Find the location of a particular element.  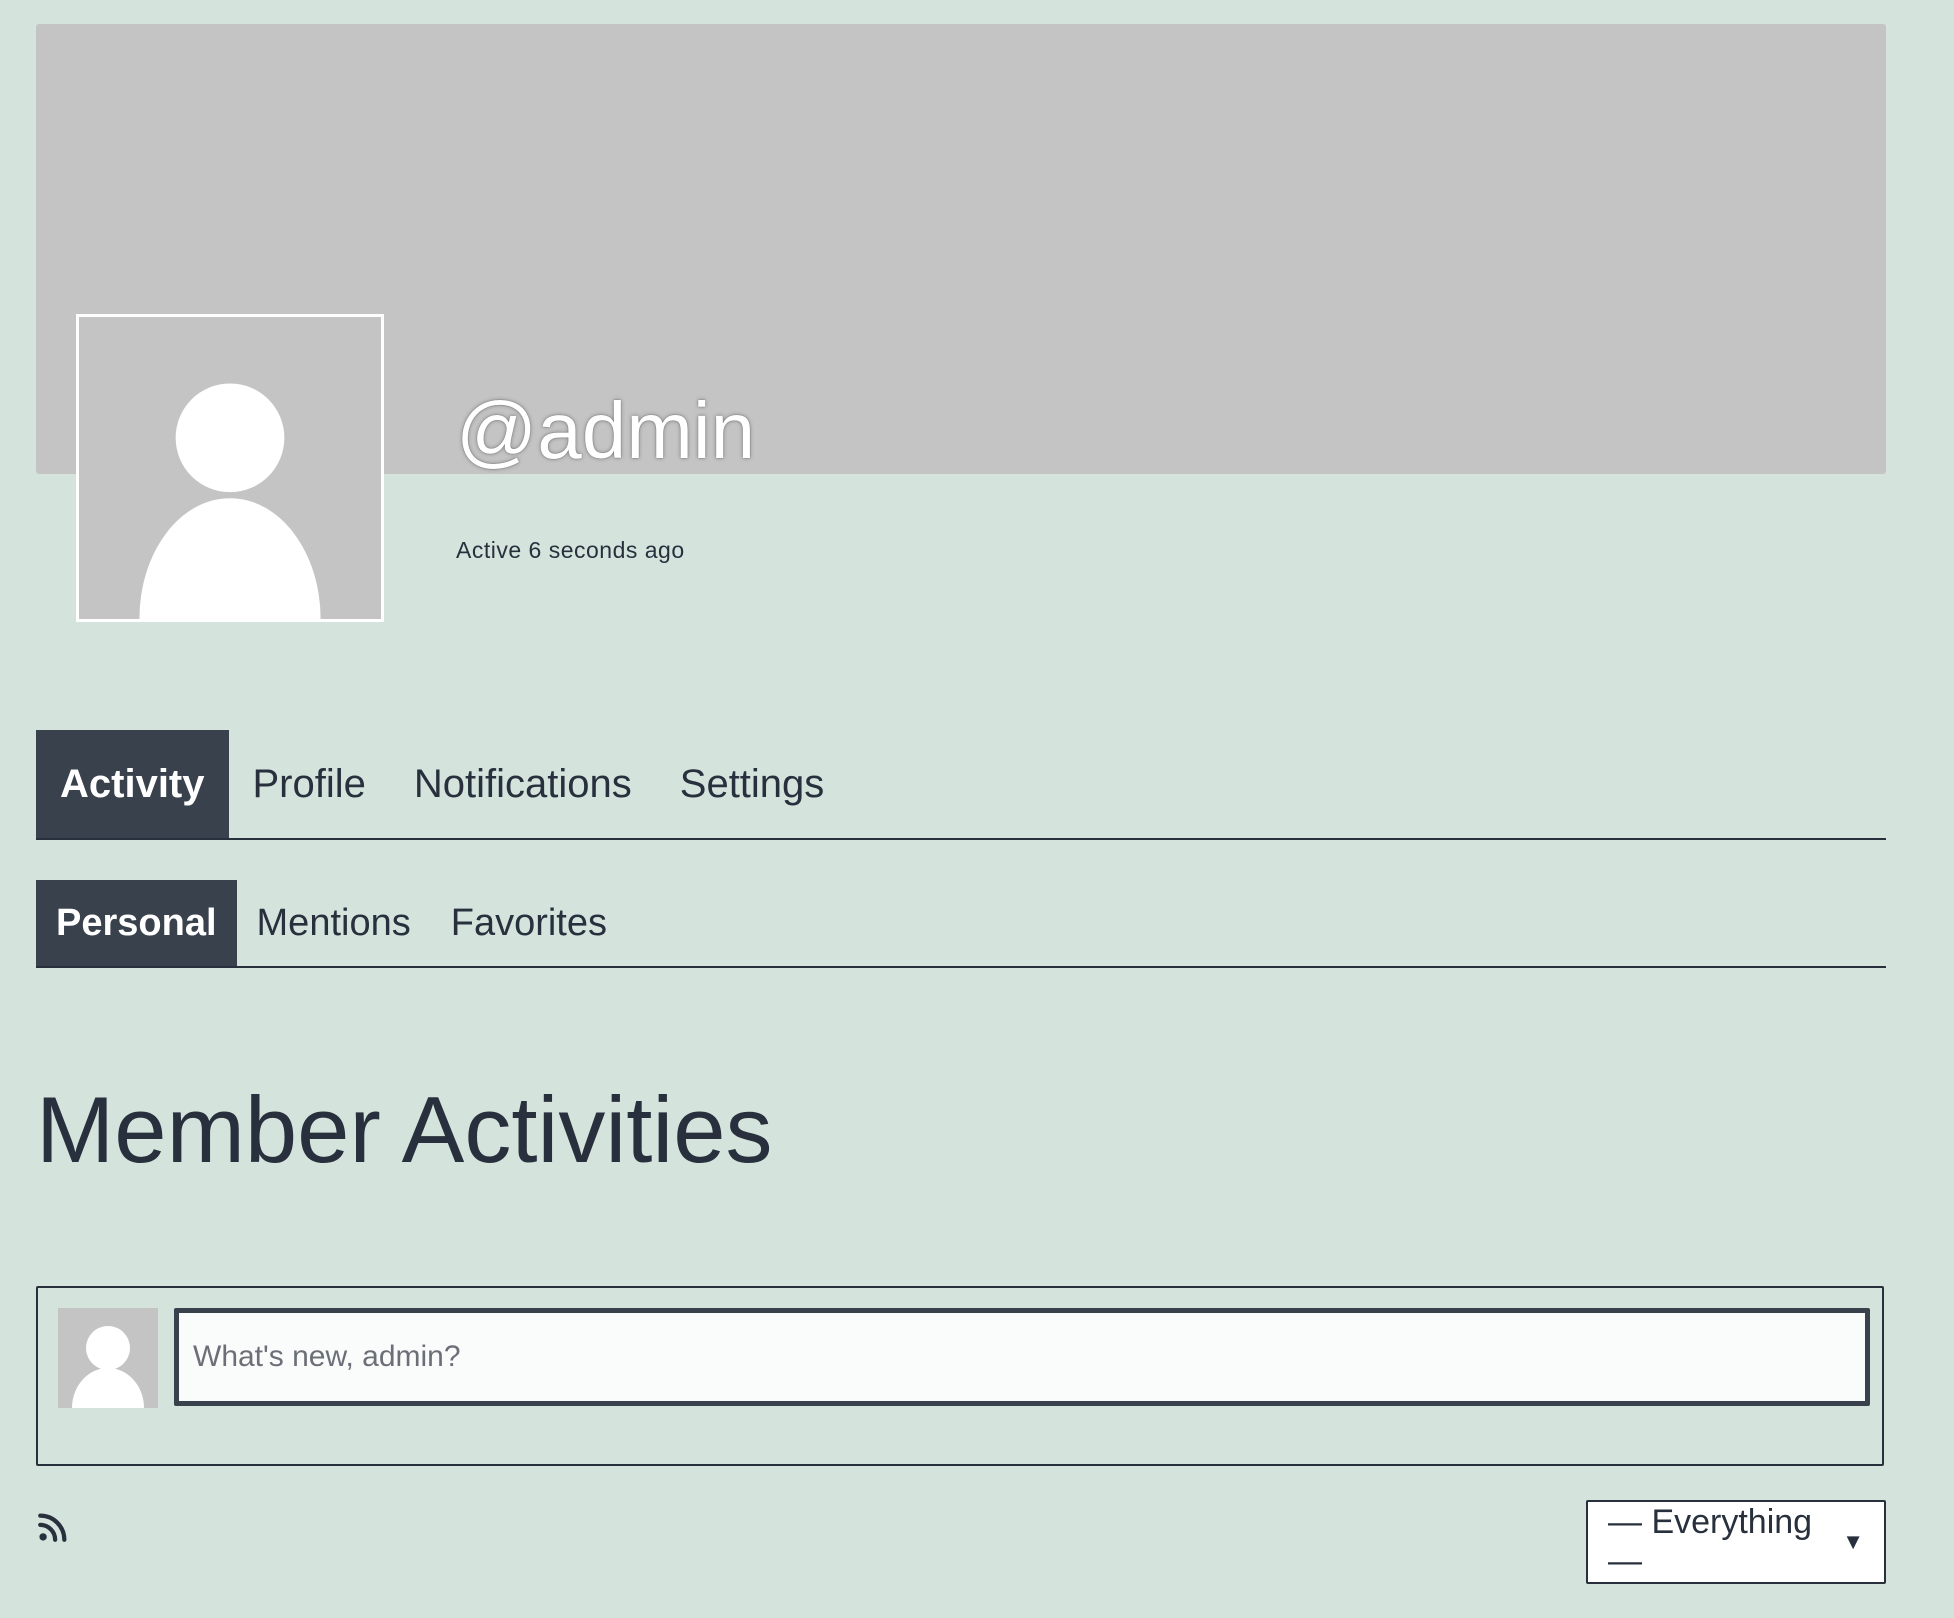

caret-down-icon: ▼ is located at coordinates (1853, 1541).